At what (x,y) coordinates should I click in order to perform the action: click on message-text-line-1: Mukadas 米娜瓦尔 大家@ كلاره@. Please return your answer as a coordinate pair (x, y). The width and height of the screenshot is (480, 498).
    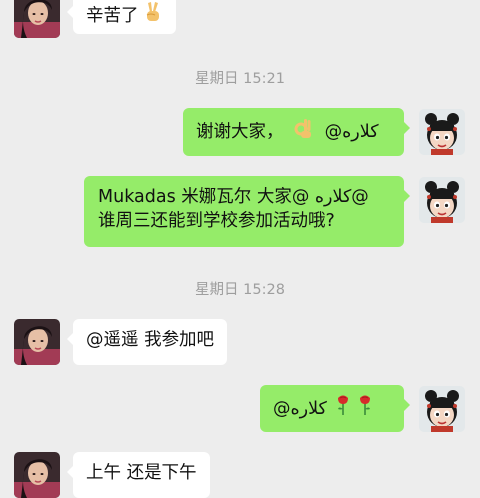
    Looking at the image, I should click on (233, 197).